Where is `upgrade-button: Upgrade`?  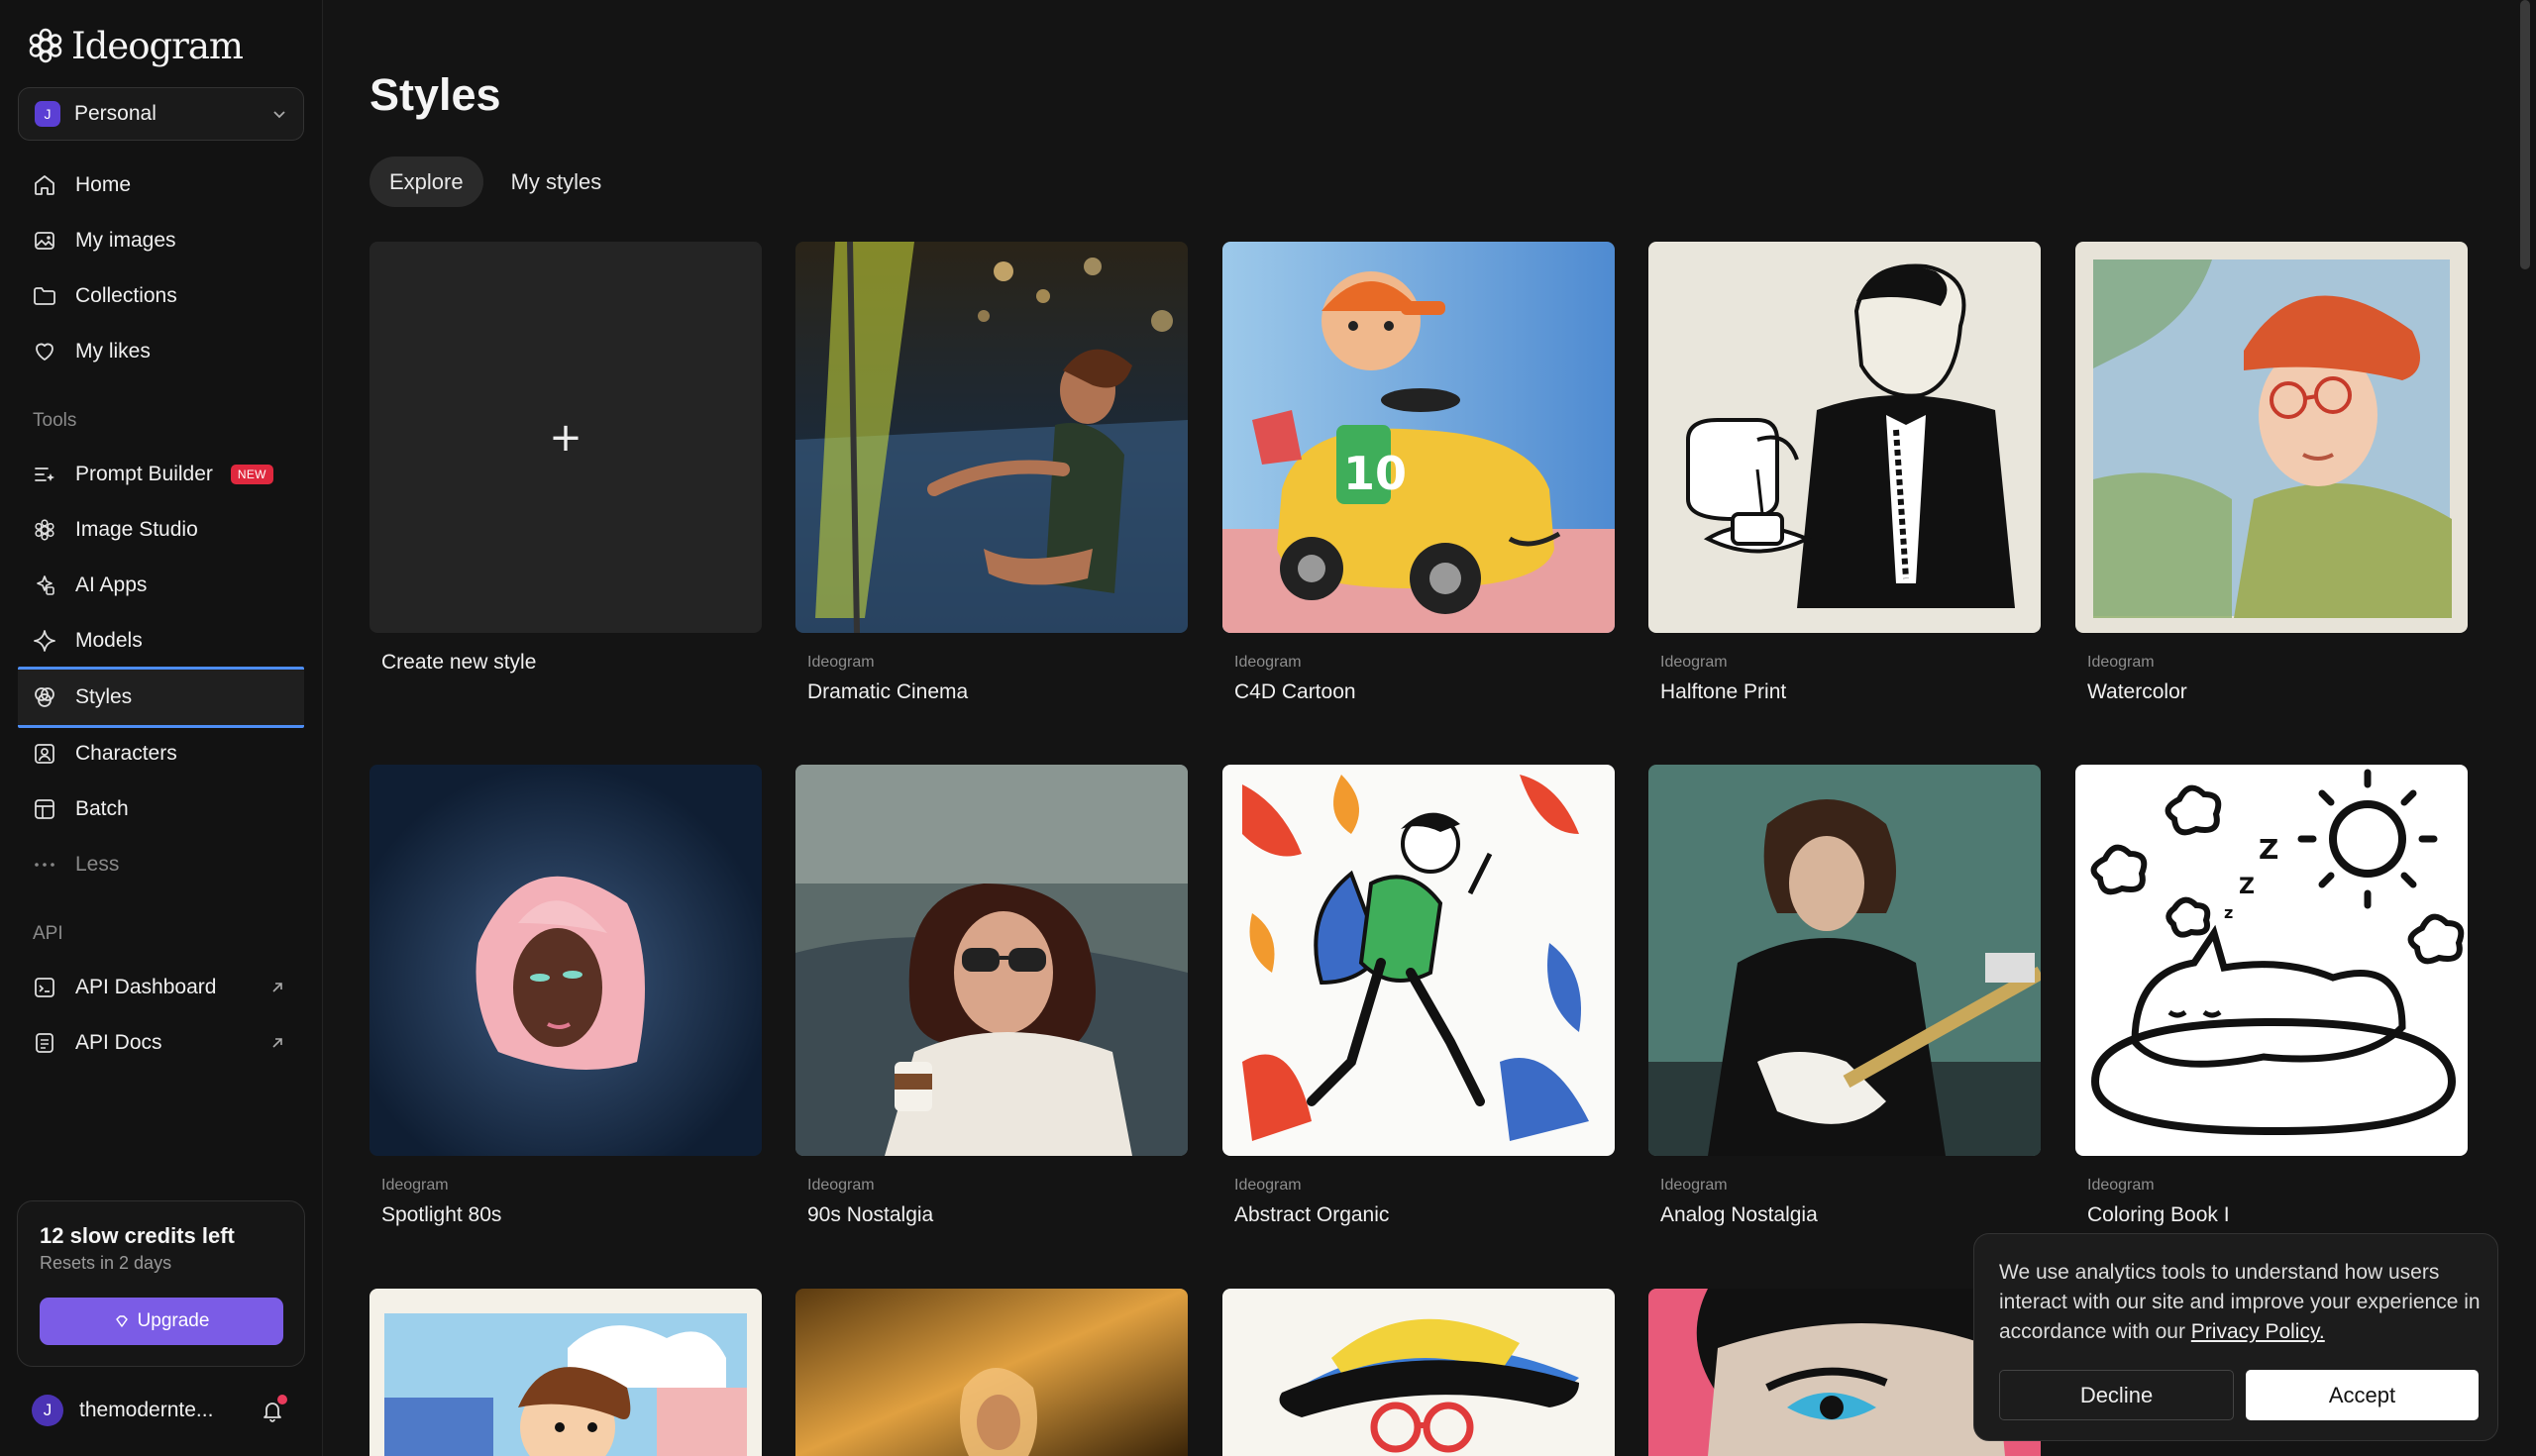 upgrade-button: Upgrade is located at coordinates (161, 1321).